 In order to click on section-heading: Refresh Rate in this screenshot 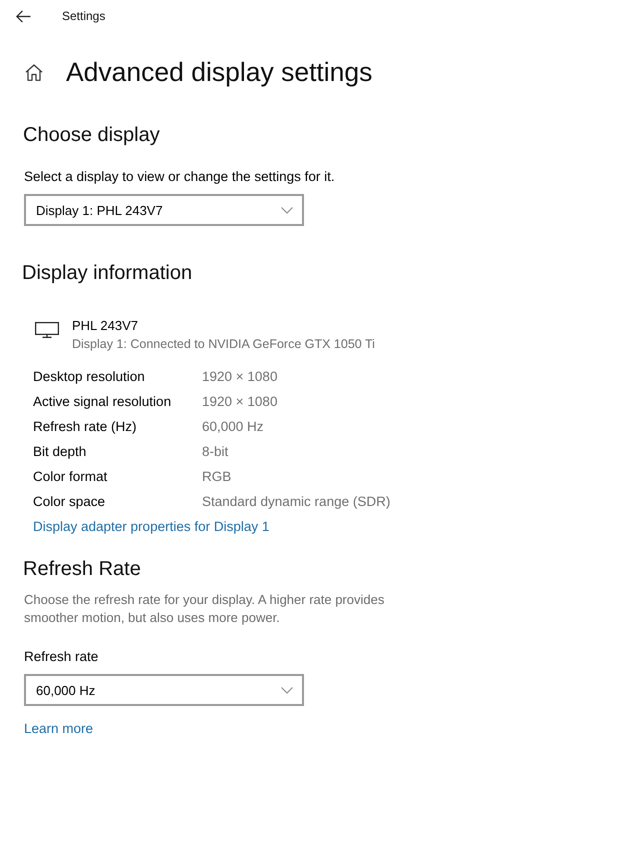, I will do `click(82, 569)`.